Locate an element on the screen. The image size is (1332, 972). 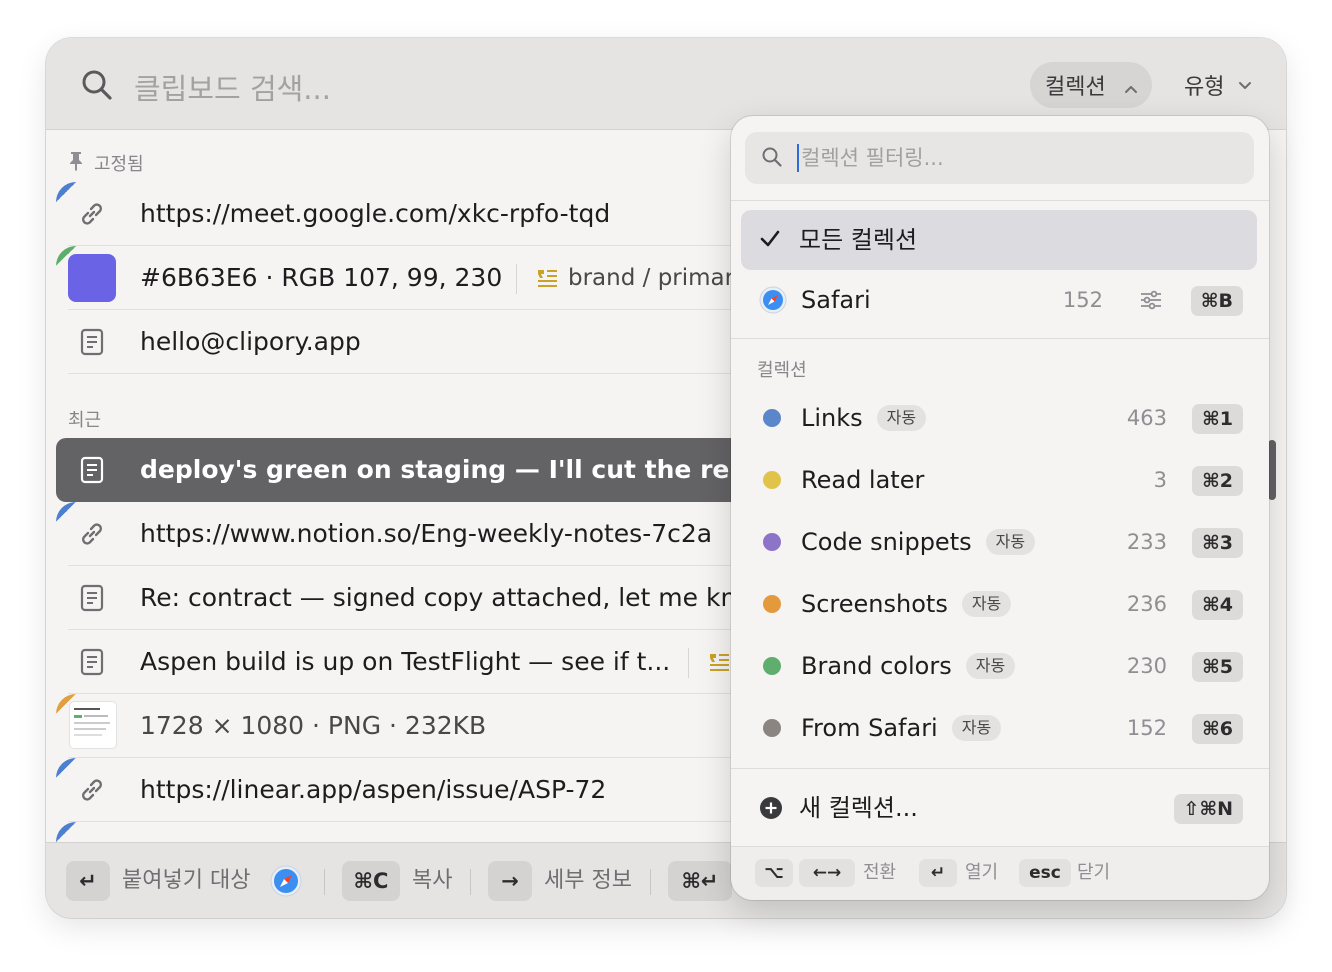
arrows-key: ←→ is located at coordinates (827, 873).